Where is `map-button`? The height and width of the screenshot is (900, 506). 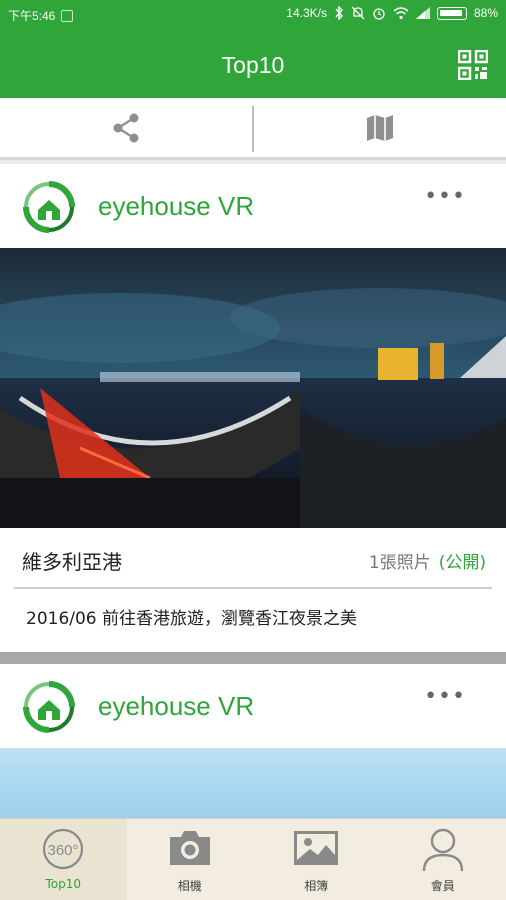
map-button is located at coordinates (380, 128).